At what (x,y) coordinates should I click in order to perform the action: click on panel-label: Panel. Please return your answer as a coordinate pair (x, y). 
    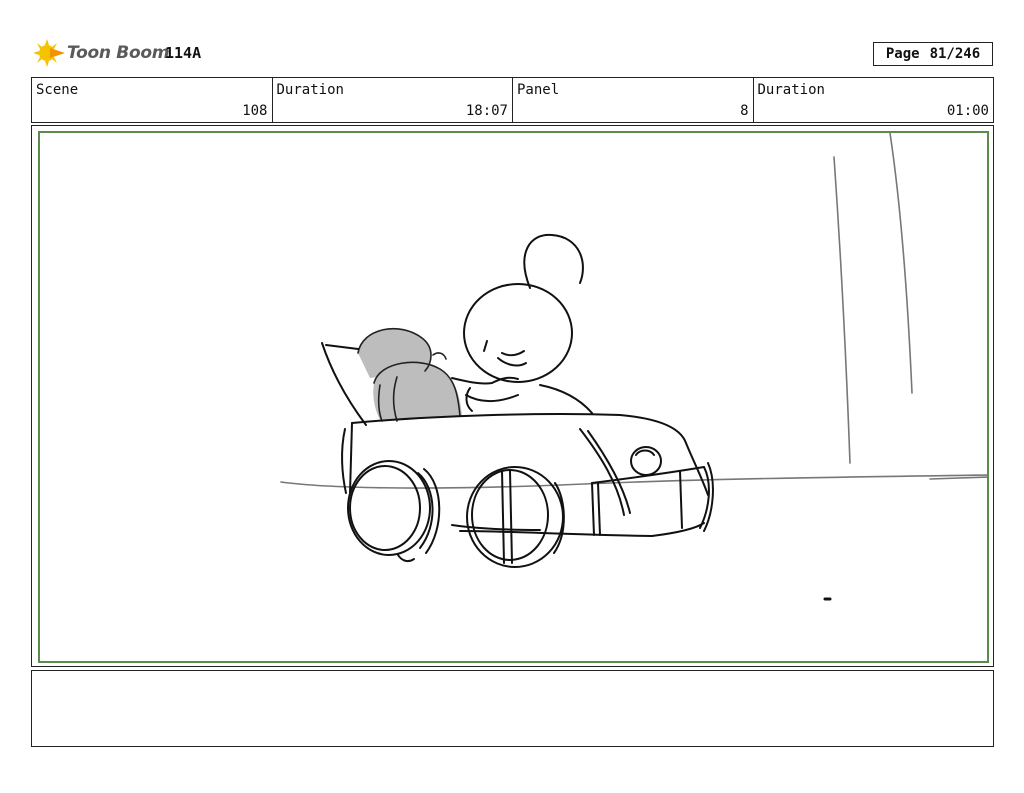
    Looking at the image, I should click on (538, 90).